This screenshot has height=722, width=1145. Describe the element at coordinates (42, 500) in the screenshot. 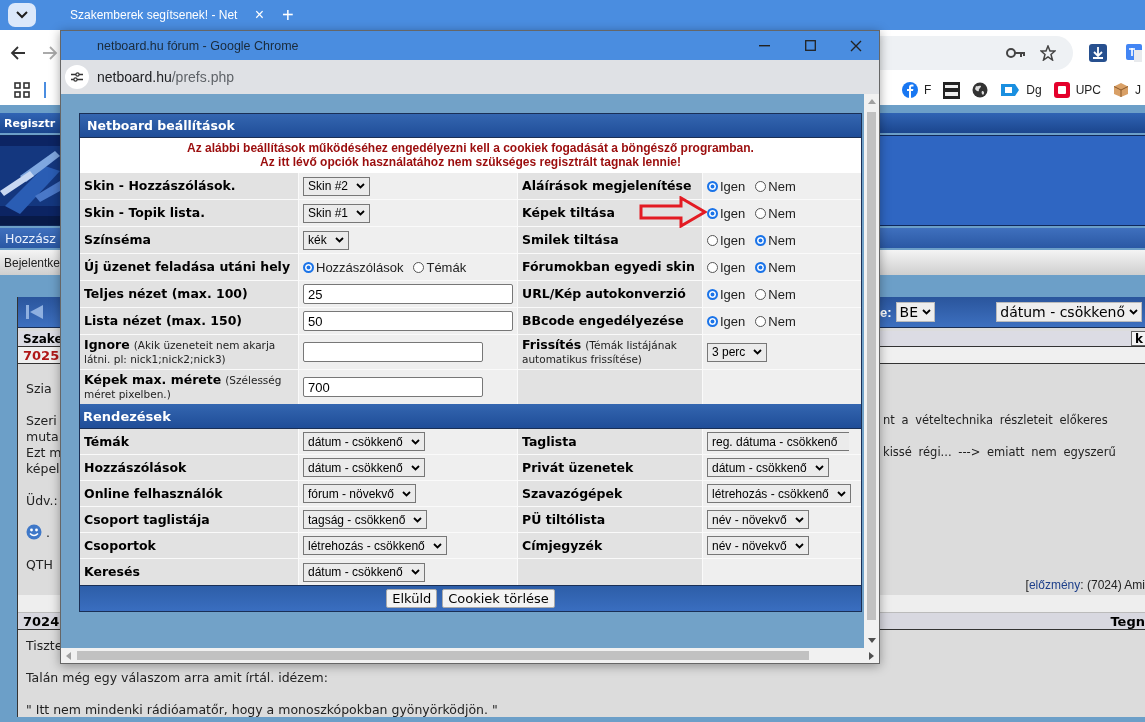

I see `post-text: Üdv.:` at that location.